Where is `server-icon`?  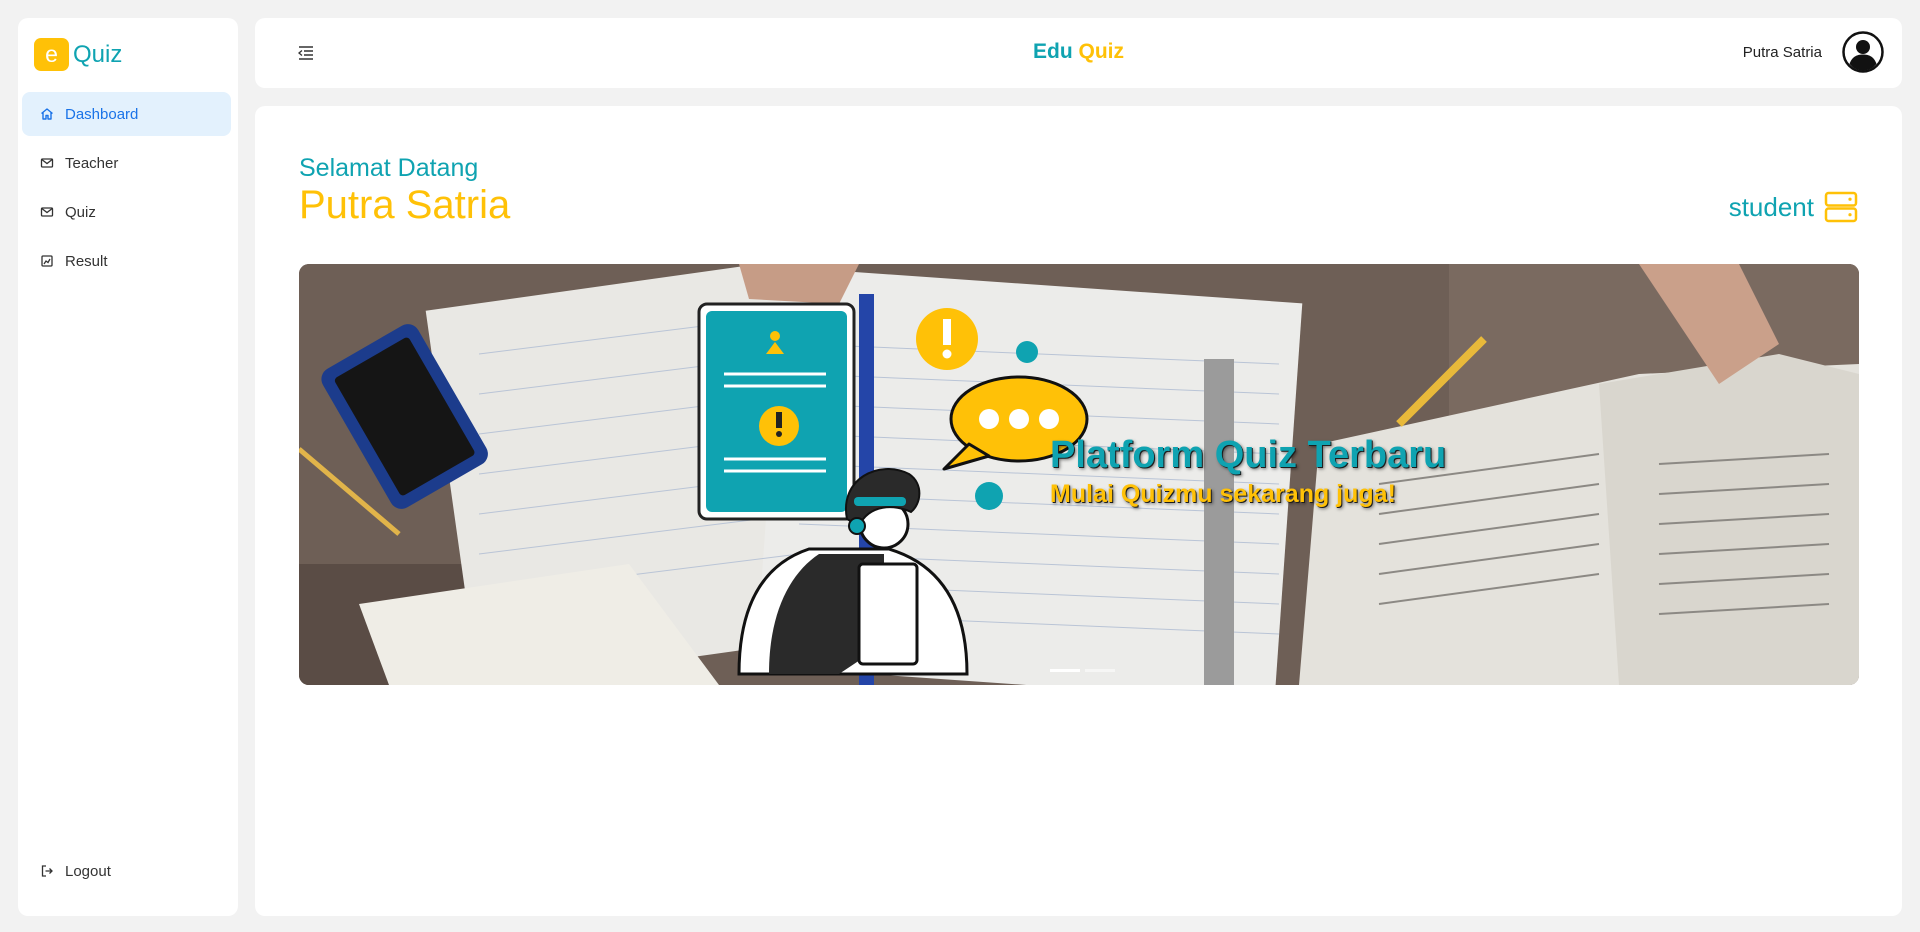 server-icon is located at coordinates (1841, 207).